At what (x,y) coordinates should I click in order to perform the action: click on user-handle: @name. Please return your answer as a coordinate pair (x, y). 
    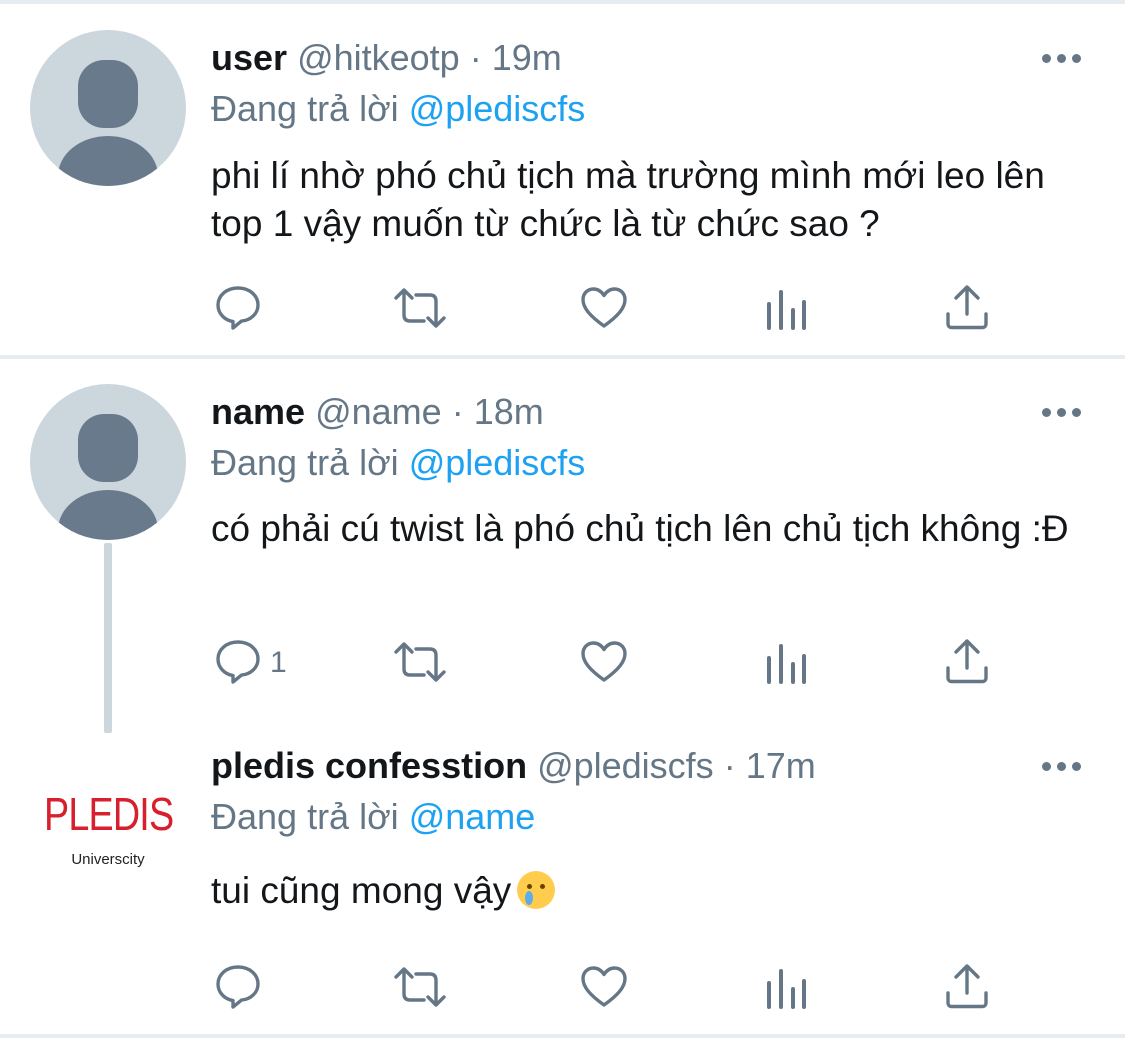
    Looking at the image, I should click on (378, 411).